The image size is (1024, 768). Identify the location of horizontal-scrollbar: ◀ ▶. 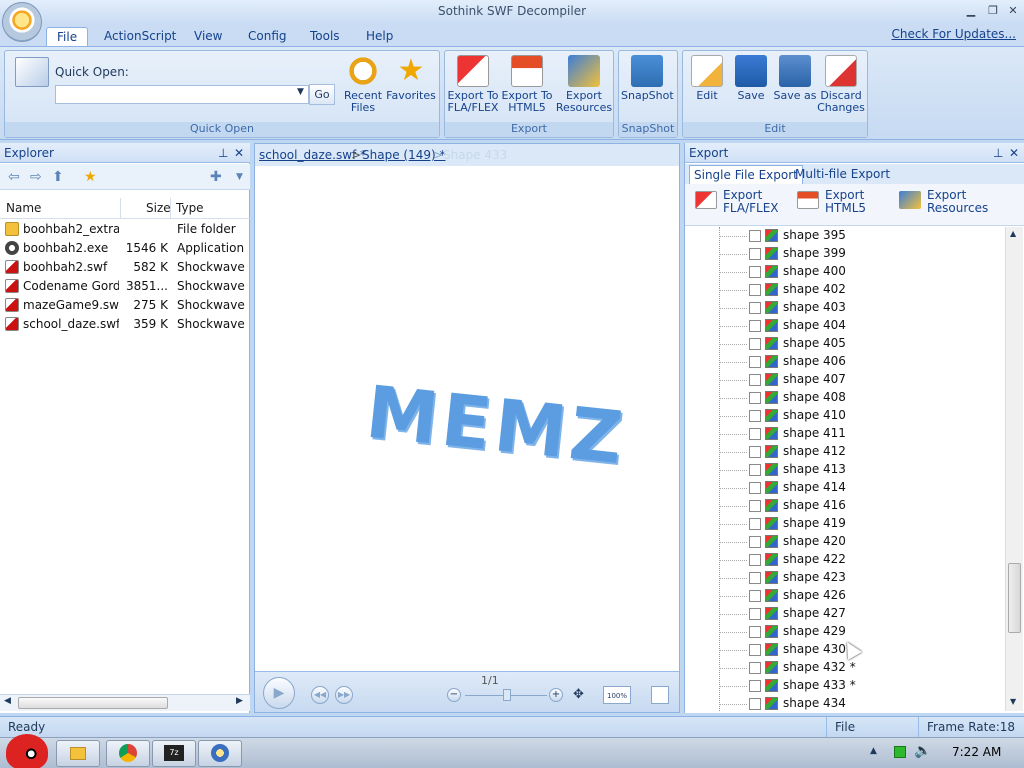
(125, 702).